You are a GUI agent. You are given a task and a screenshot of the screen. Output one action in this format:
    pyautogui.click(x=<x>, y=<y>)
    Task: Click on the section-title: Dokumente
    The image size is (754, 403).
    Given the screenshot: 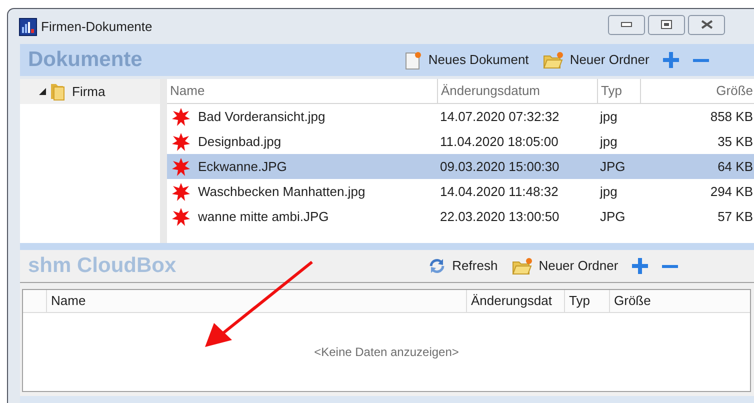 What is the action you would take?
    pyautogui.click(x=84, y=60)
    